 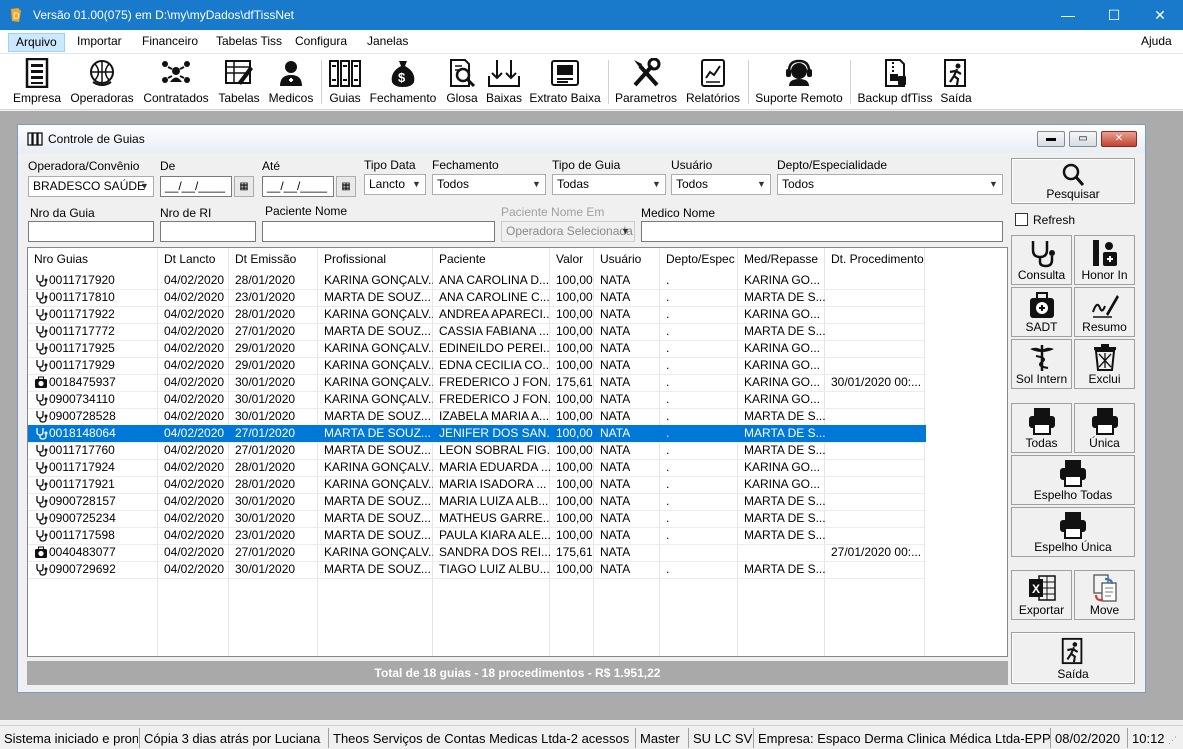 I want to click on toolbar-fechamento-button: $ Fechamento, so click(x=403, y=82).